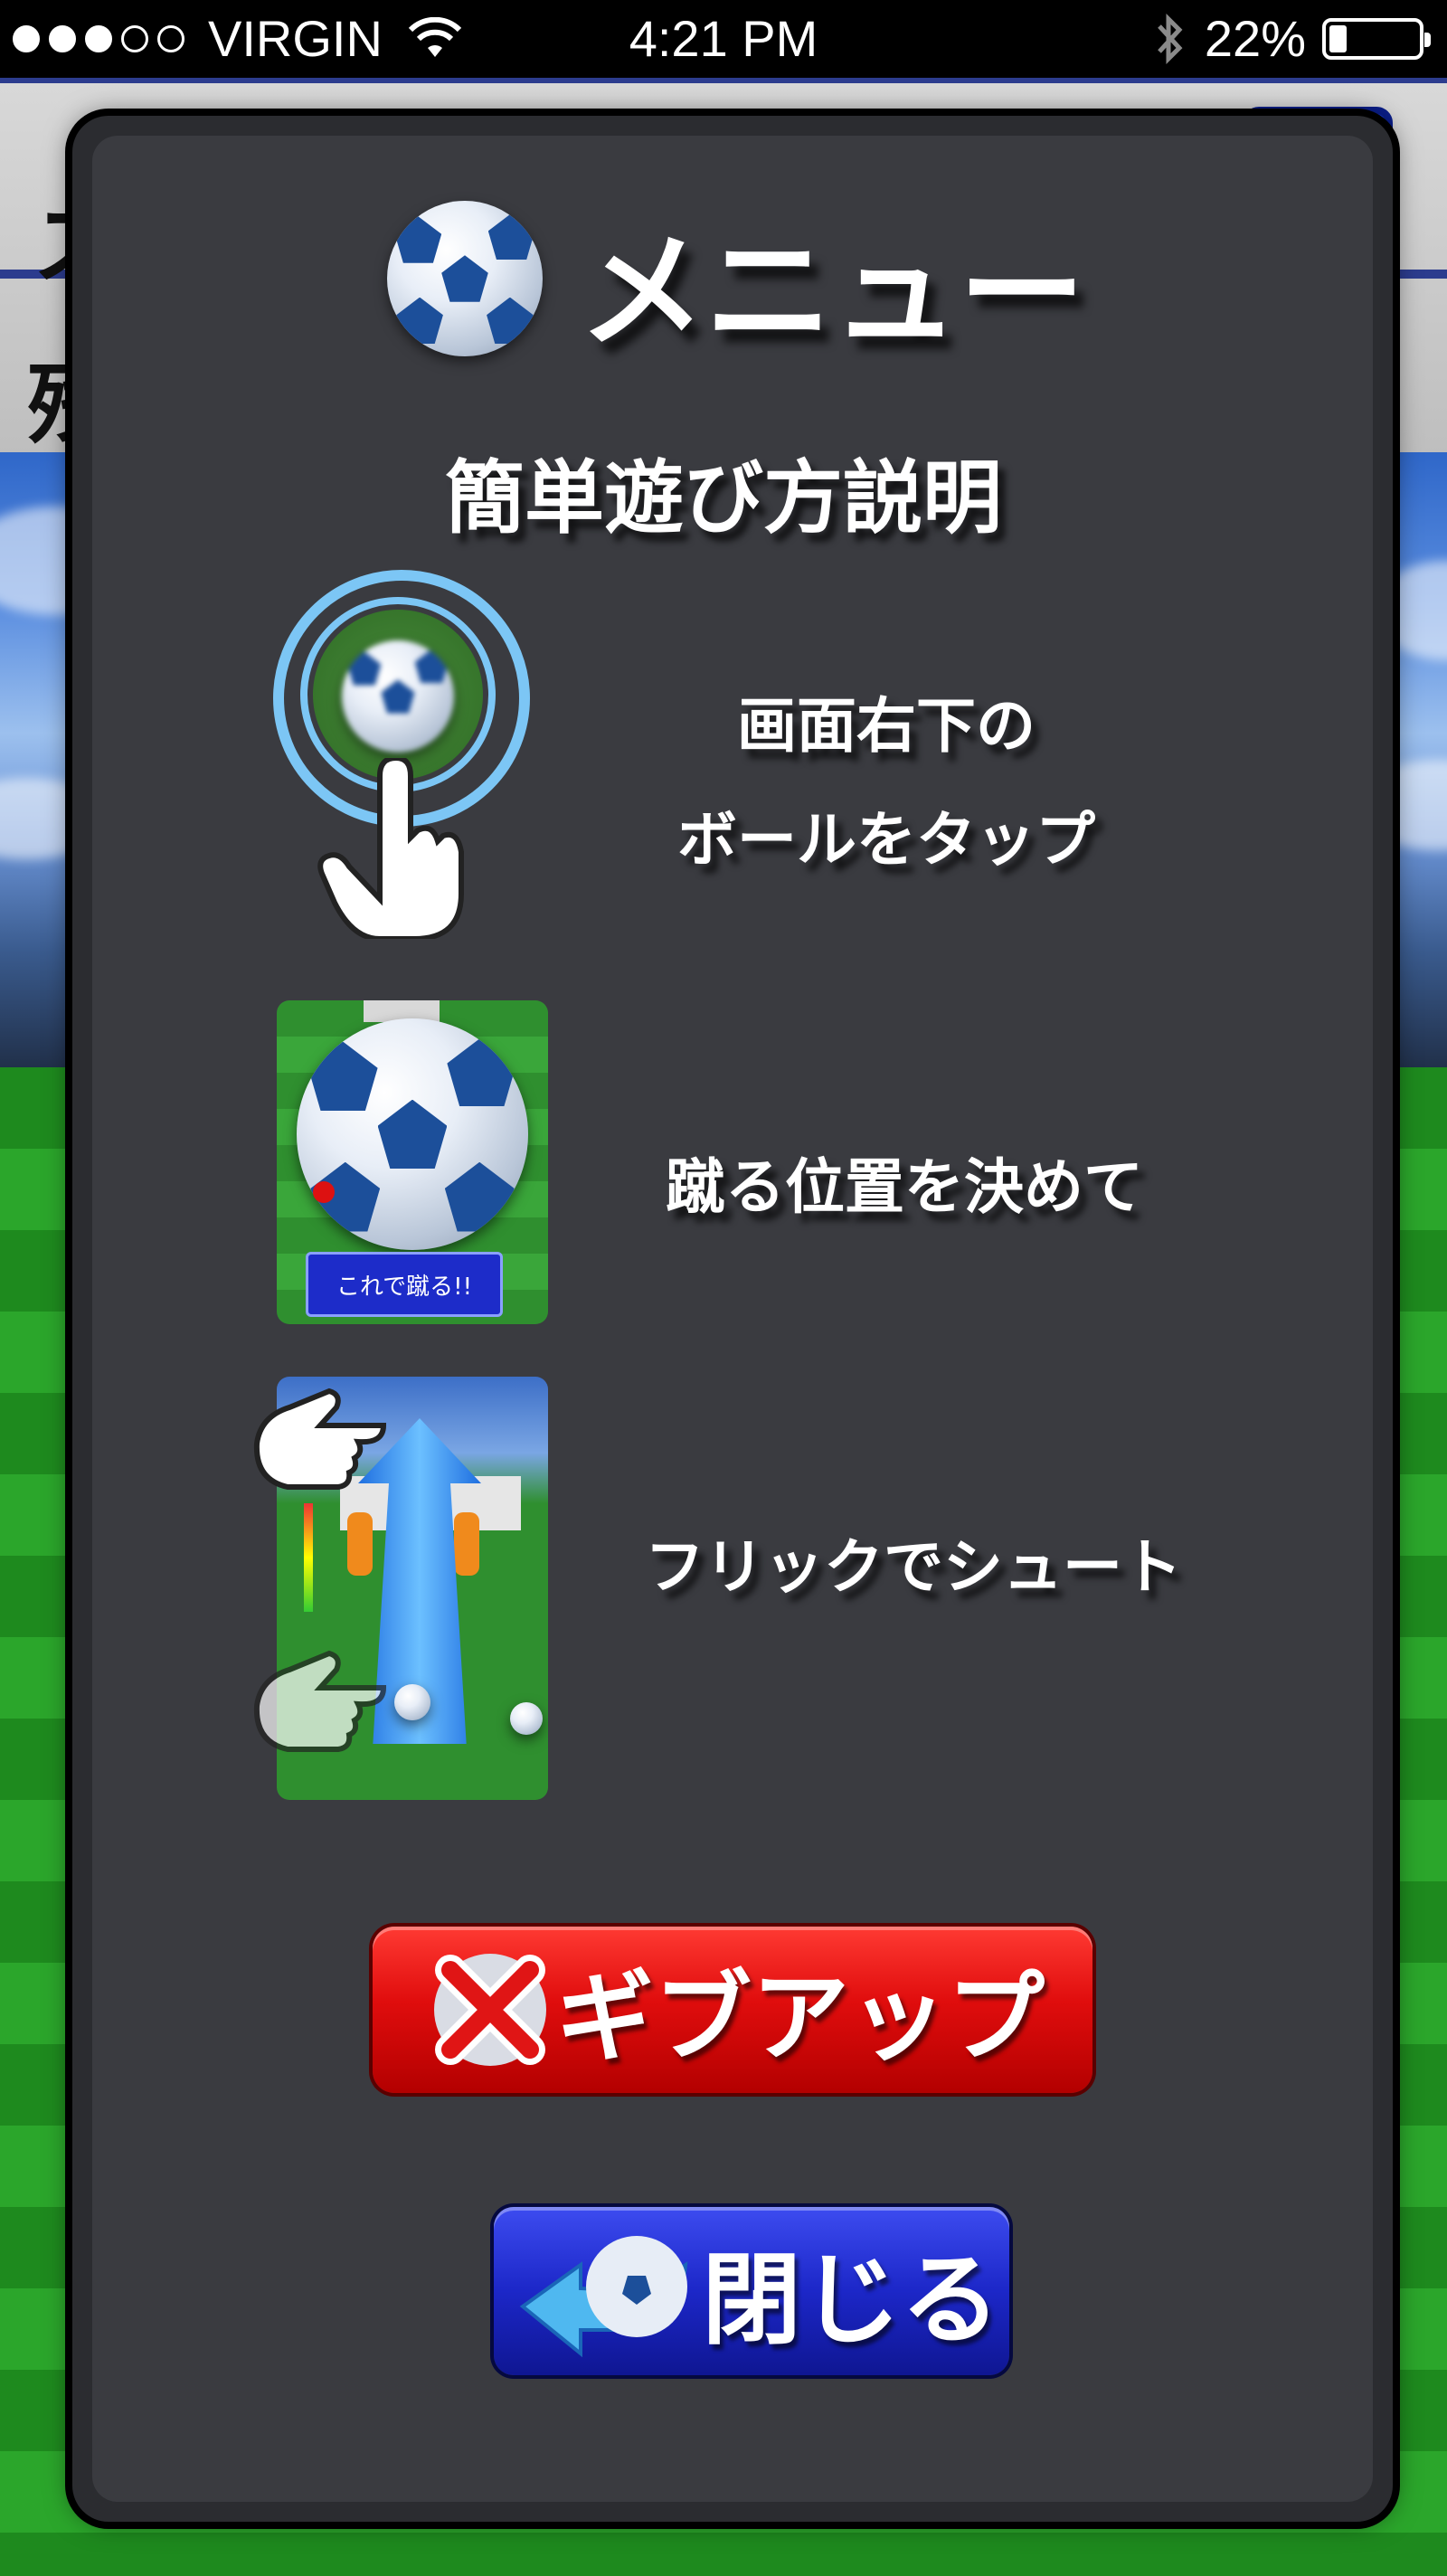 Image resolution: width=1447 pixels, height=2576 pixels. I want to click on close-x-icon, so click(490, 2010).